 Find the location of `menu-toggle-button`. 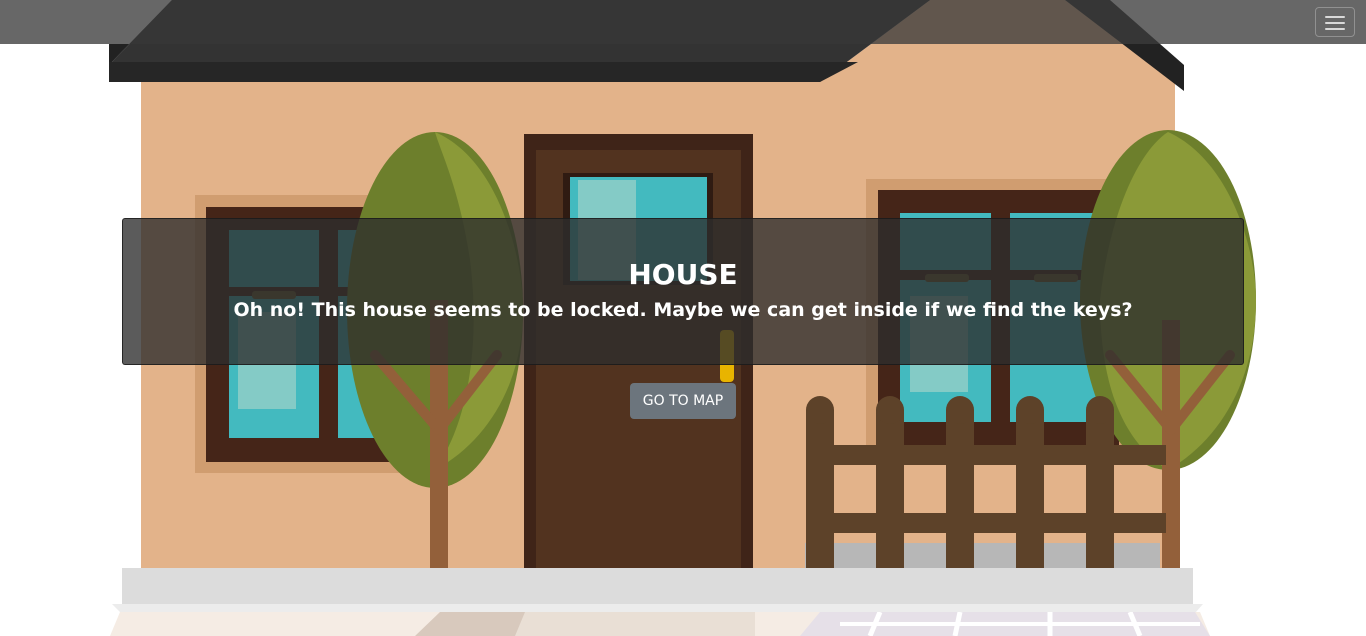

menu-toggle-button is located at coordinates (1335, 22).